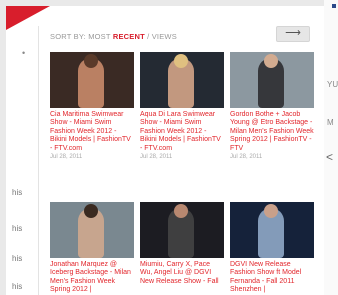  Describe the element at coordinates (164, 36) in the screenshot. I see `sort-views-link: VIEWS` at that location.